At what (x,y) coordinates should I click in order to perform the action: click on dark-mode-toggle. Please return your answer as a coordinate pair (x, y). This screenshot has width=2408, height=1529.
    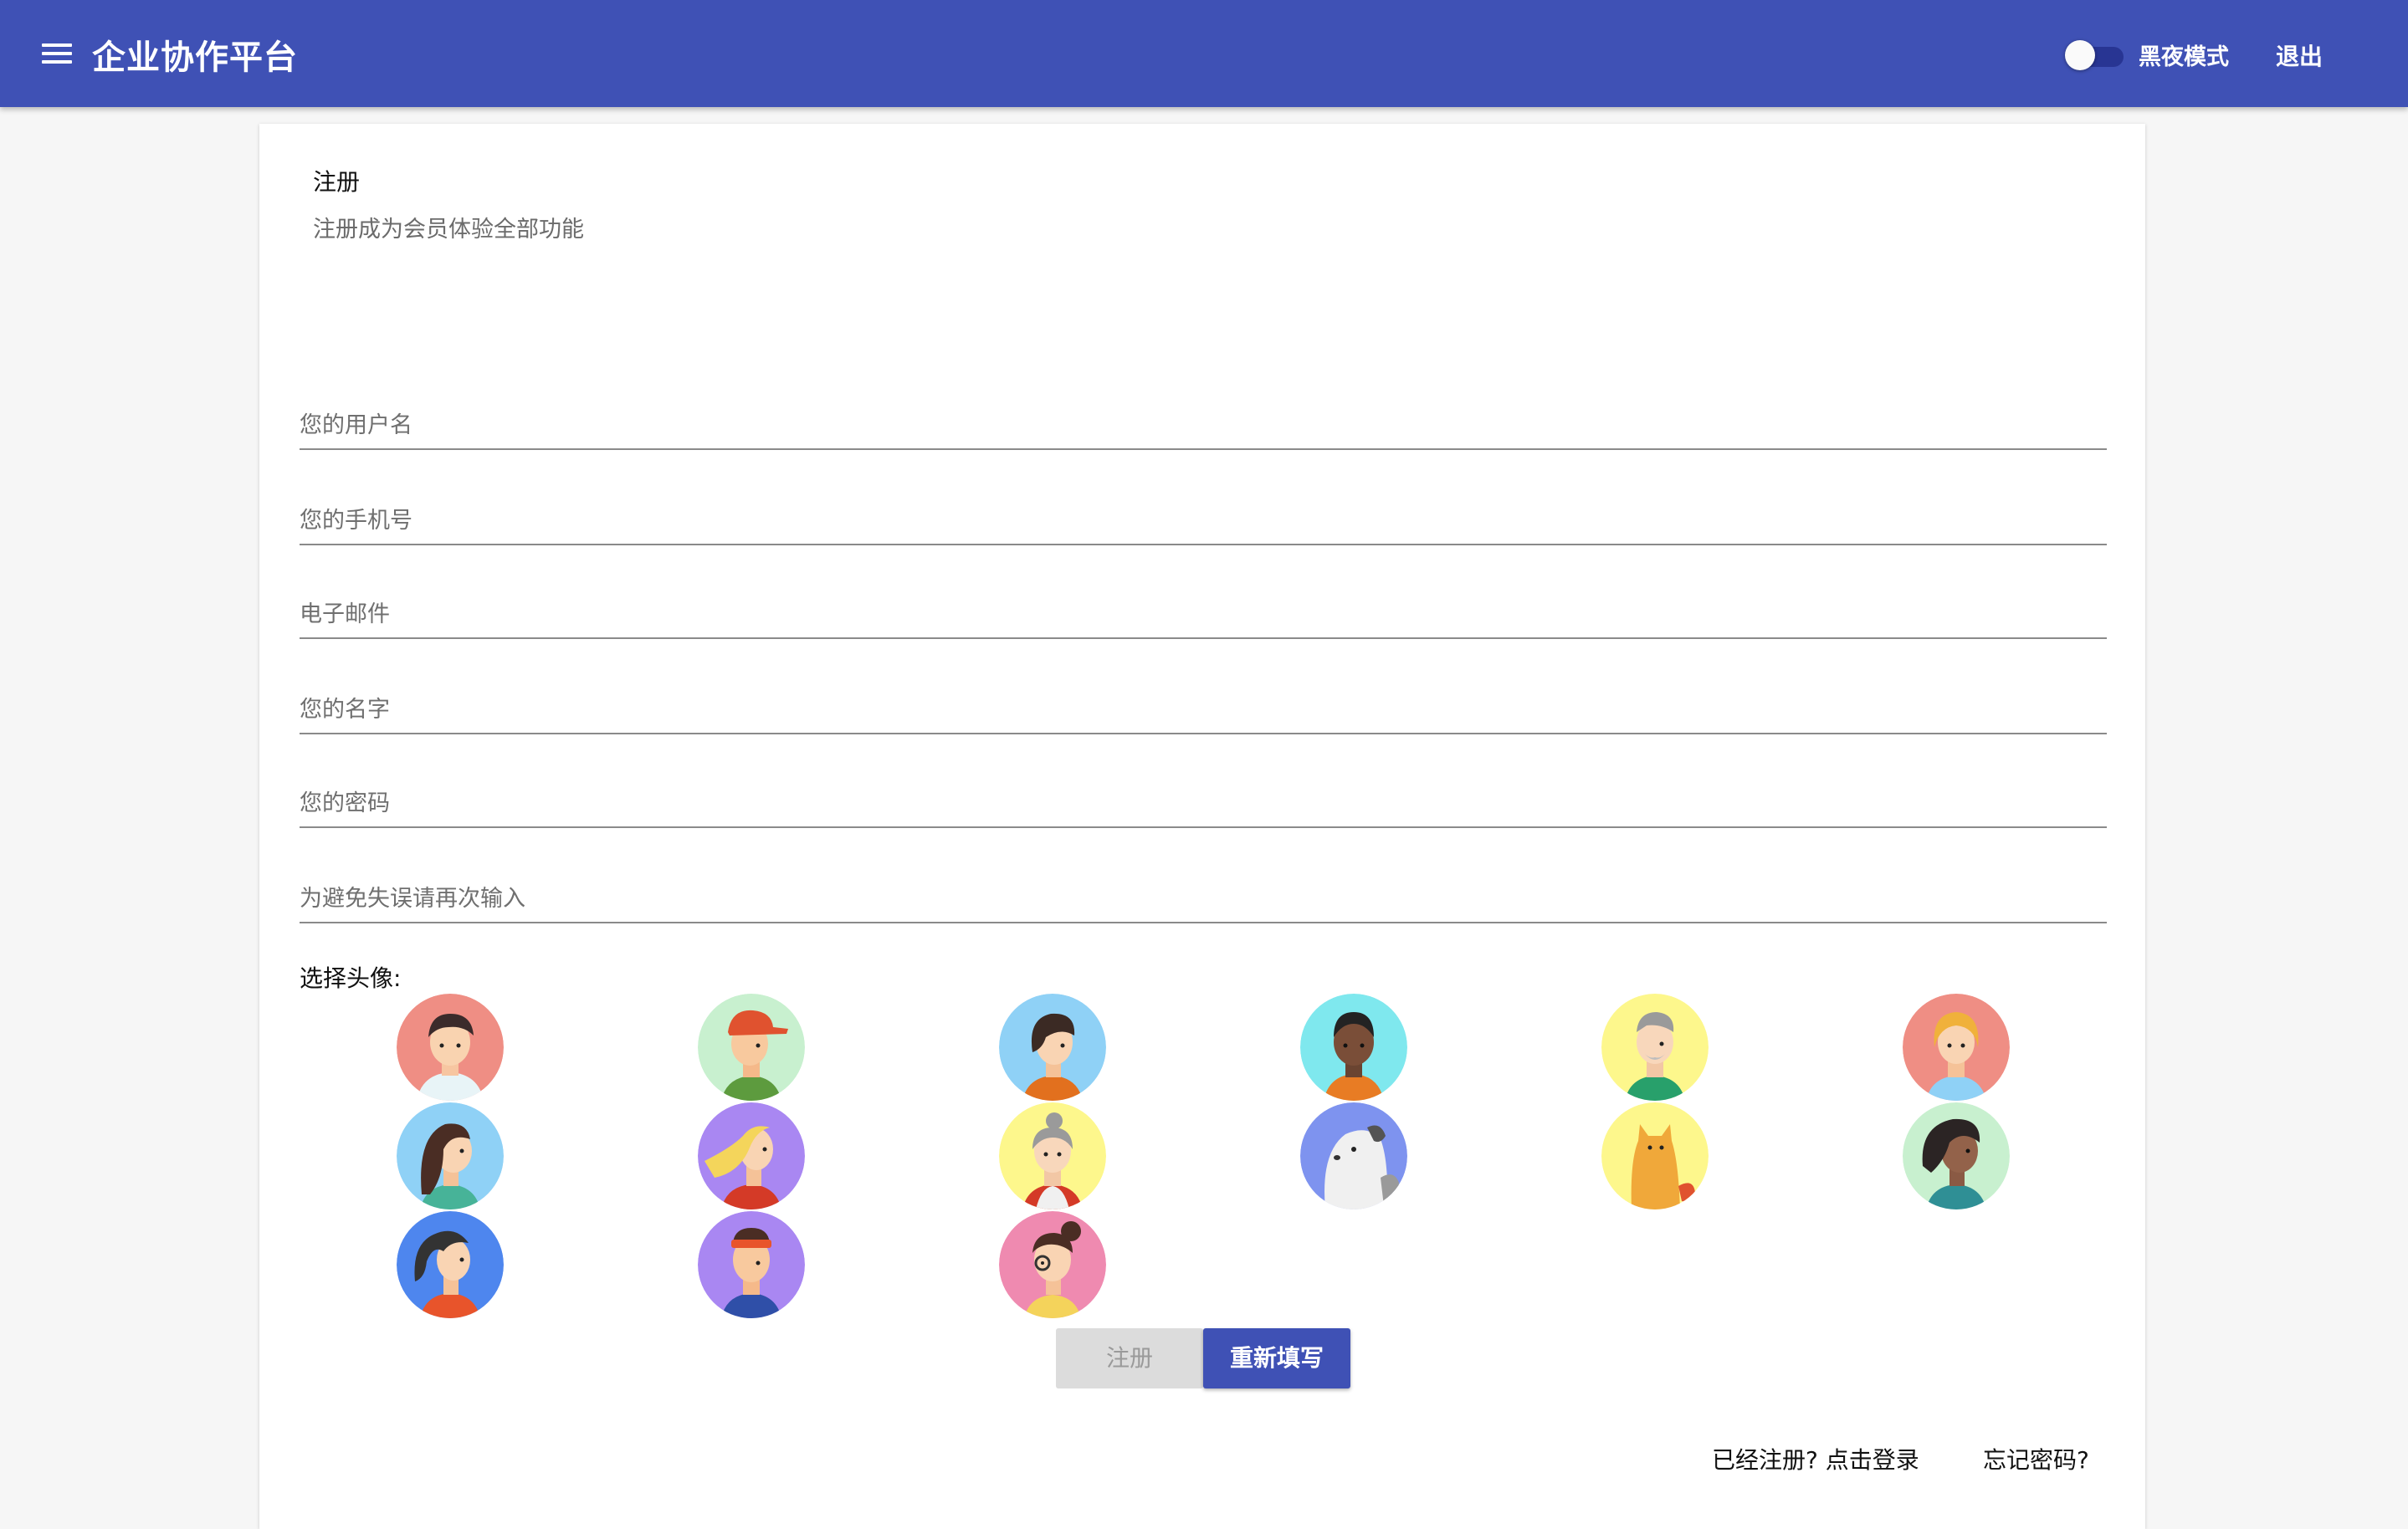
    Looking at the image, I should click on (2095, 54).